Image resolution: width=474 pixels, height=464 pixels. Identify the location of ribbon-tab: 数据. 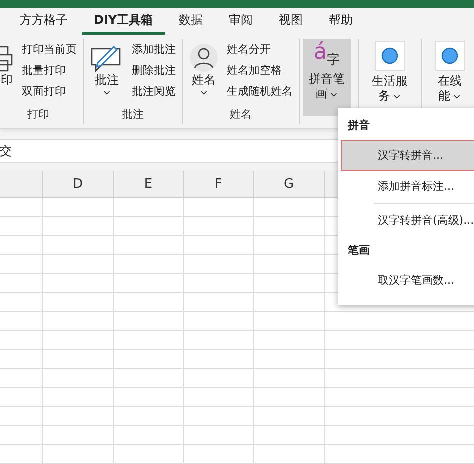
(191, 21).